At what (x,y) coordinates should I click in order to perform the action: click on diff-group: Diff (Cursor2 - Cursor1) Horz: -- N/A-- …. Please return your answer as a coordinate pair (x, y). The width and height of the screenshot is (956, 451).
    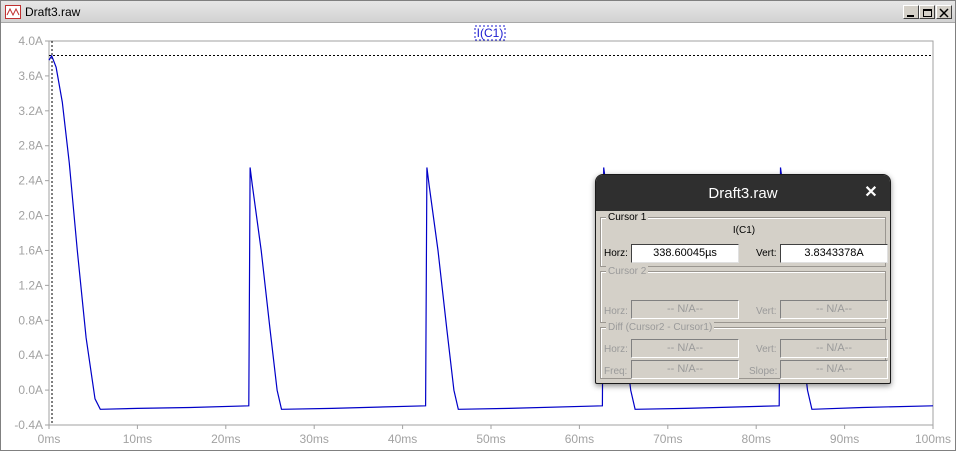
    Looking at the image, I should click on (744, 350).